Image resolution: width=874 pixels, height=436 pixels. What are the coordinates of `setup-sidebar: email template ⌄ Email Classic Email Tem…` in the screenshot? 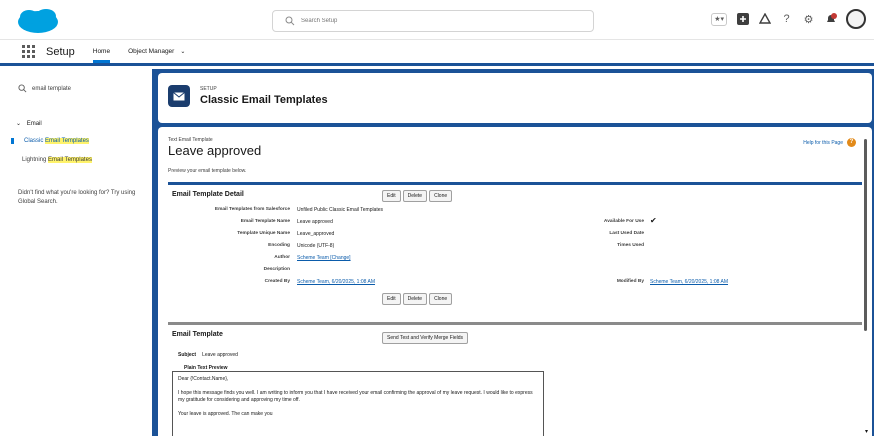 It's located at (76, 252).